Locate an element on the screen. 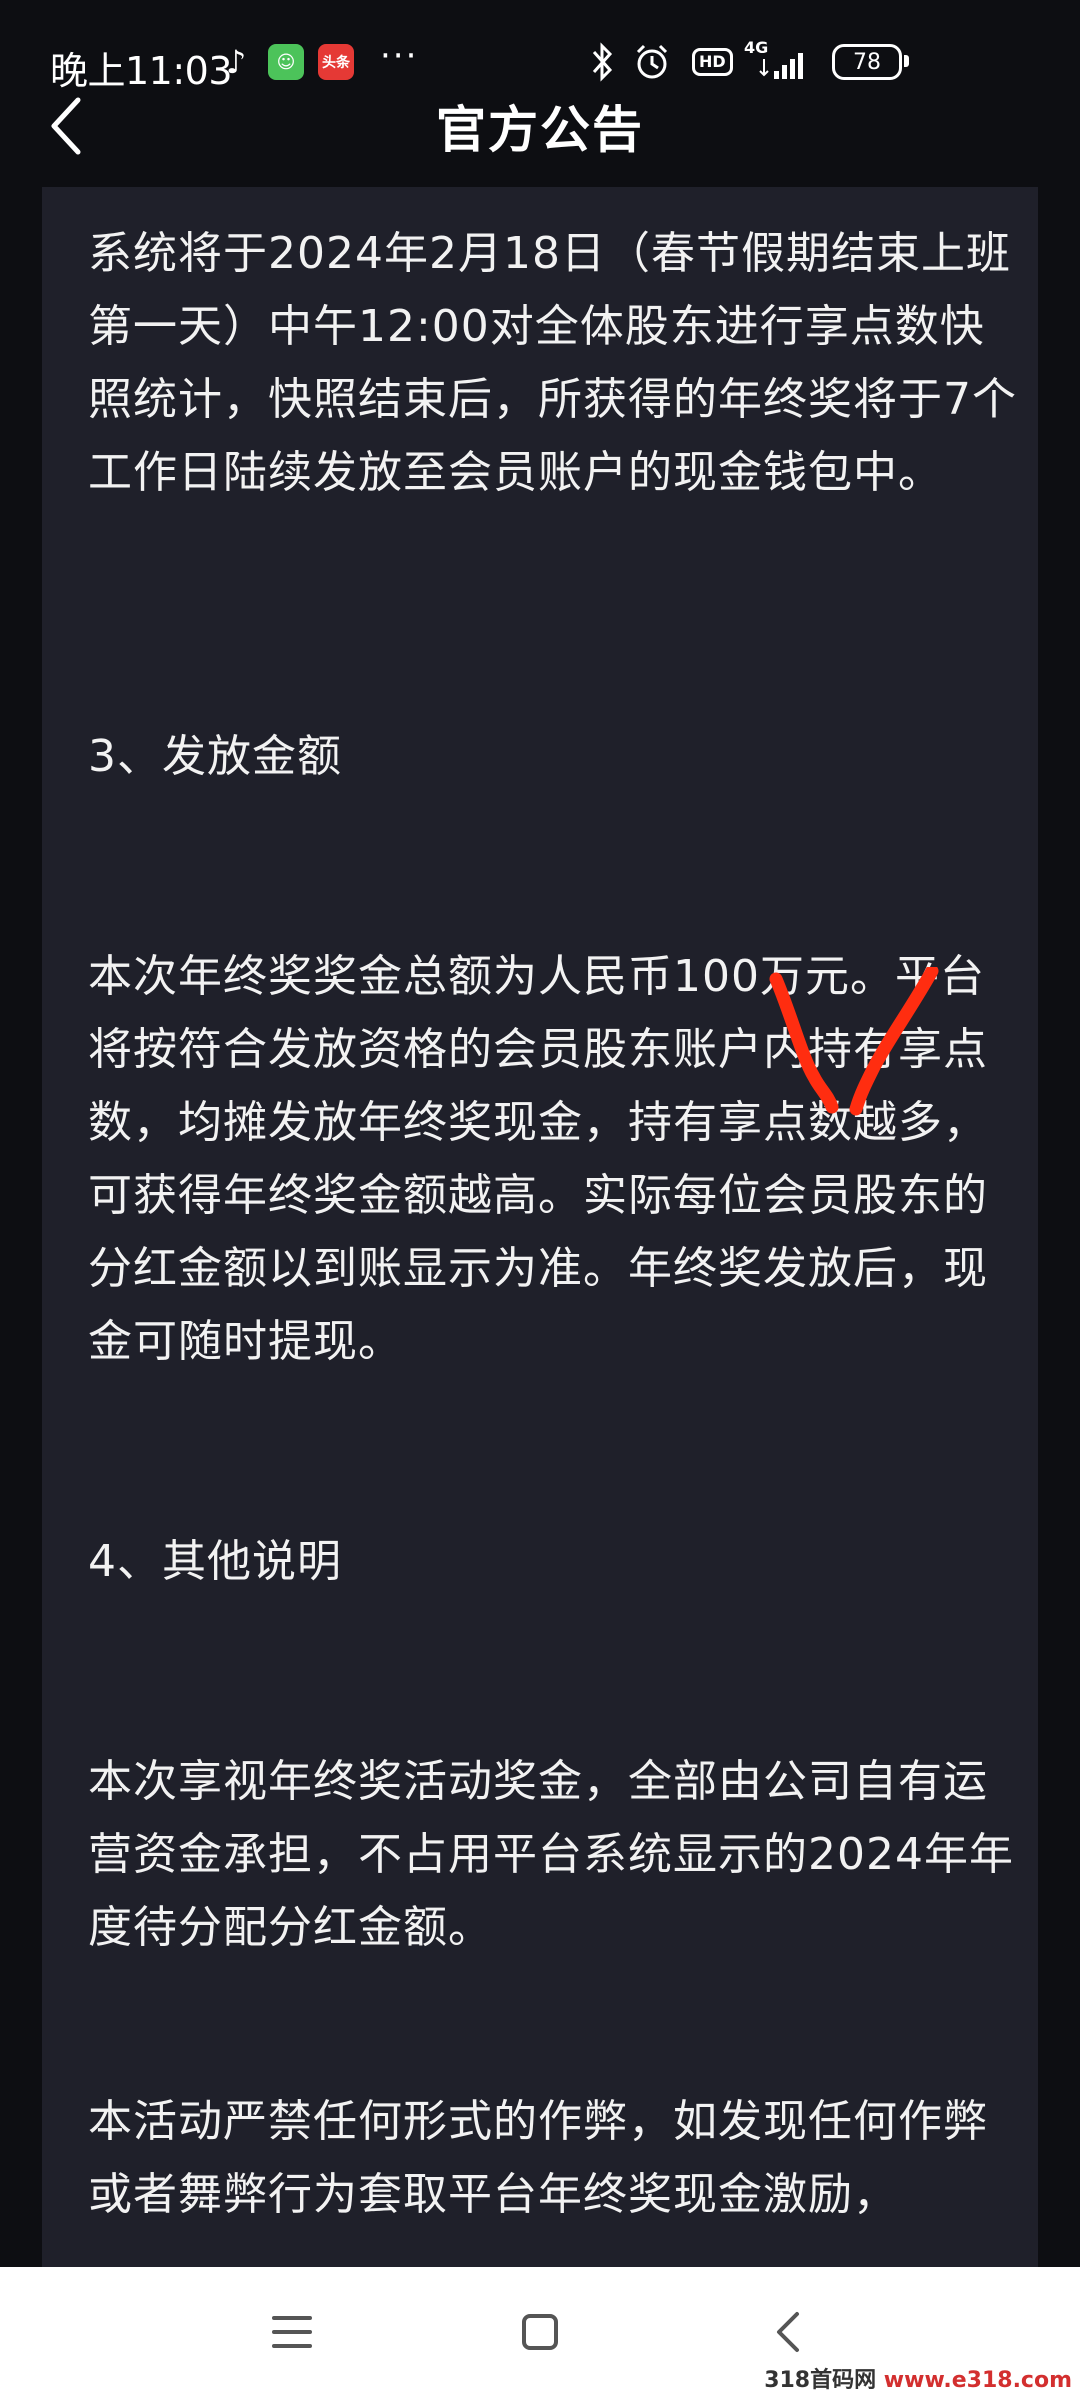 The width and height of the screenshot is (1080, 2400). more-notifications-icon: ··· is located at coordinates (399, 56).